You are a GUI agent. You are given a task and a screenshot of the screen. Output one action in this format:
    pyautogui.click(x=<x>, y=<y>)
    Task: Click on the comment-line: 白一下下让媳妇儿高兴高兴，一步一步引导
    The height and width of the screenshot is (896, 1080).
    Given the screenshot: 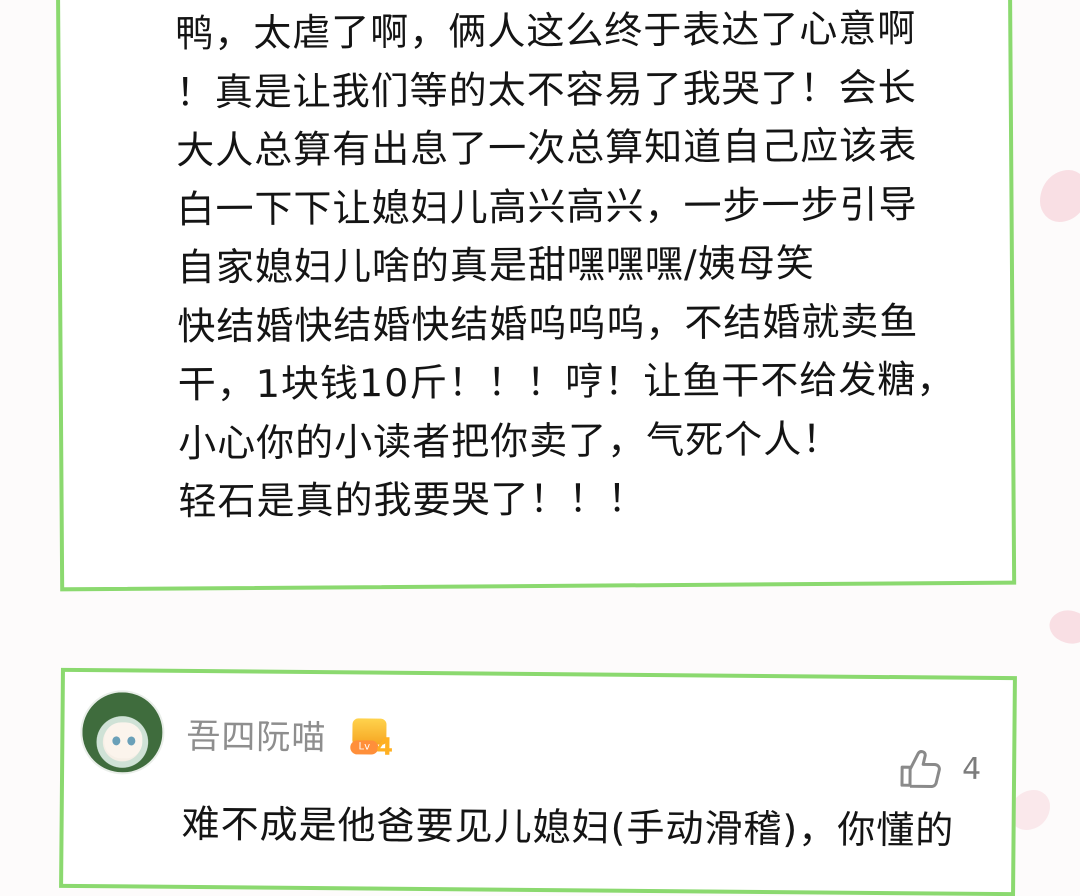 What is the action you would take?
    pyautogui.click(x=547, y=206)
    